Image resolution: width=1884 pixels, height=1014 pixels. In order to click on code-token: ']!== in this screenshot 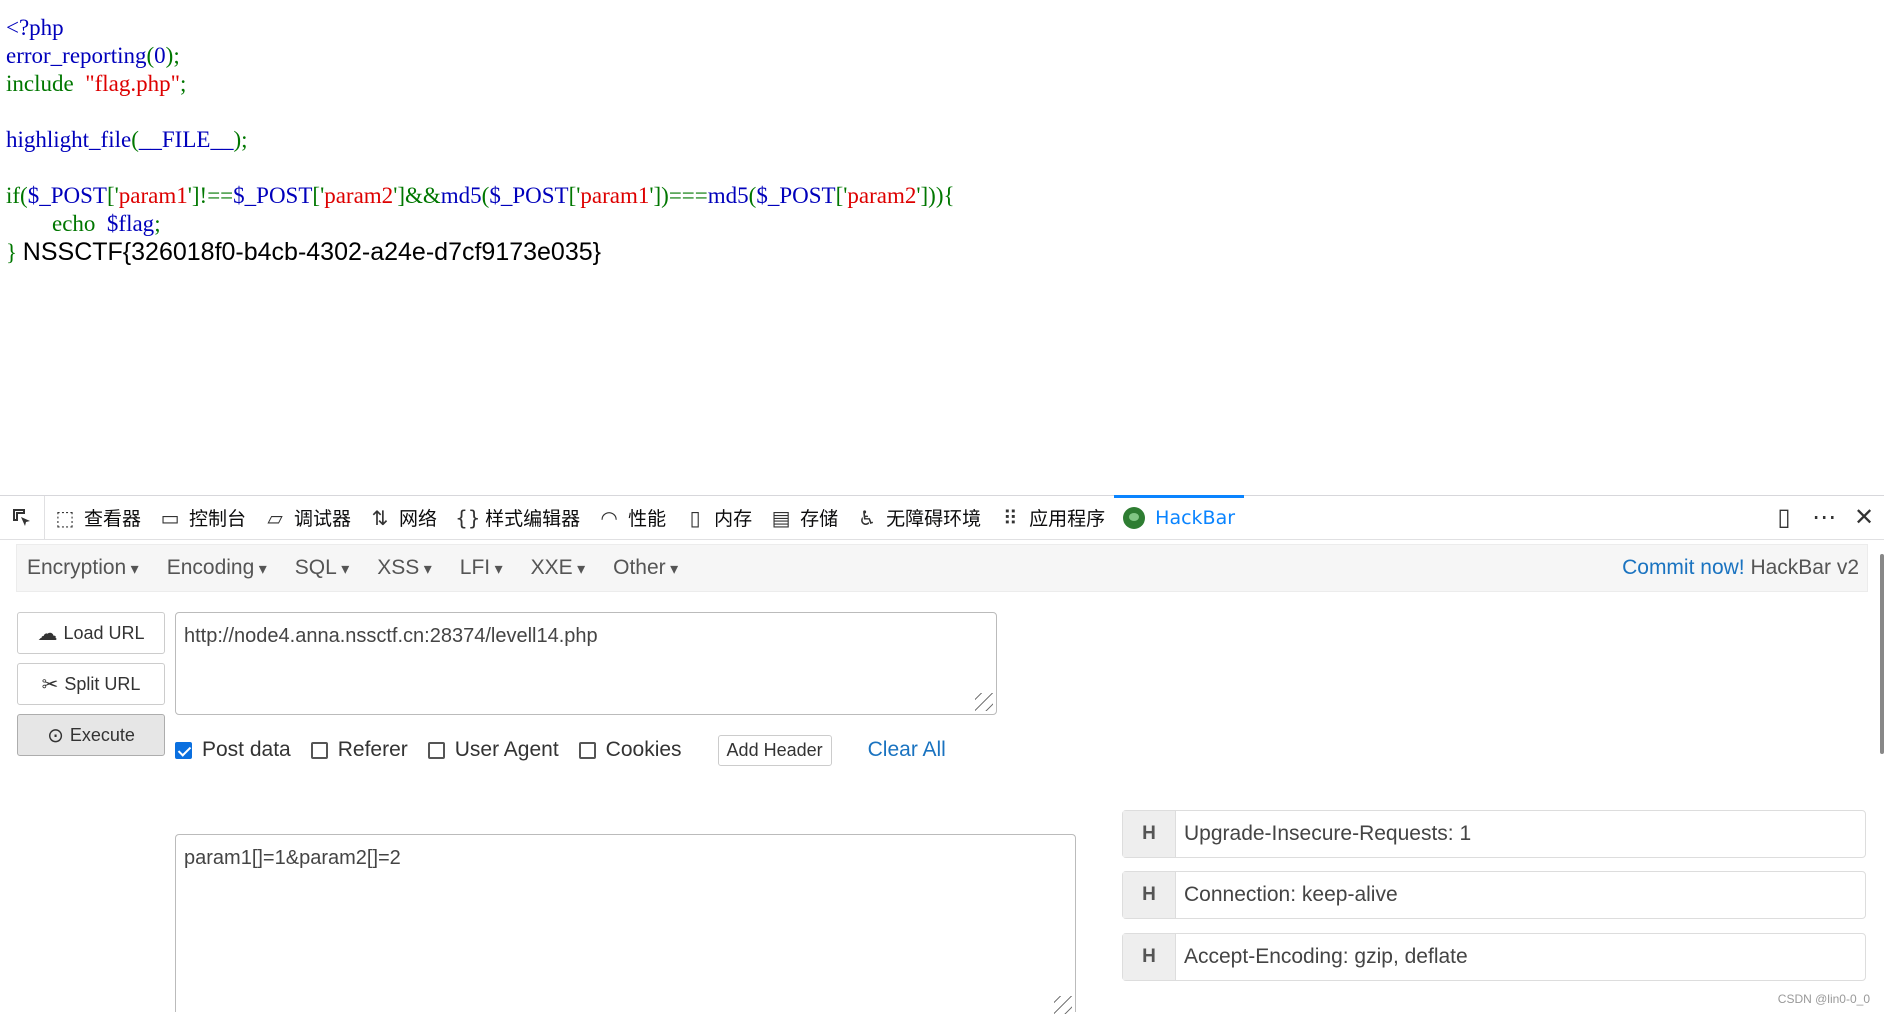, I will do `click(210, 195)`.